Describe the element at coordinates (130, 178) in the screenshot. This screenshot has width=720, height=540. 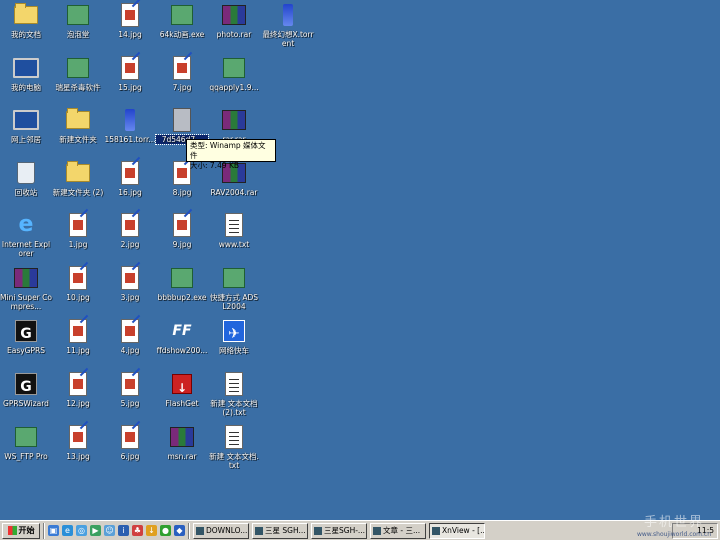
I see `desktop-icon: 16.jpg` at that location.